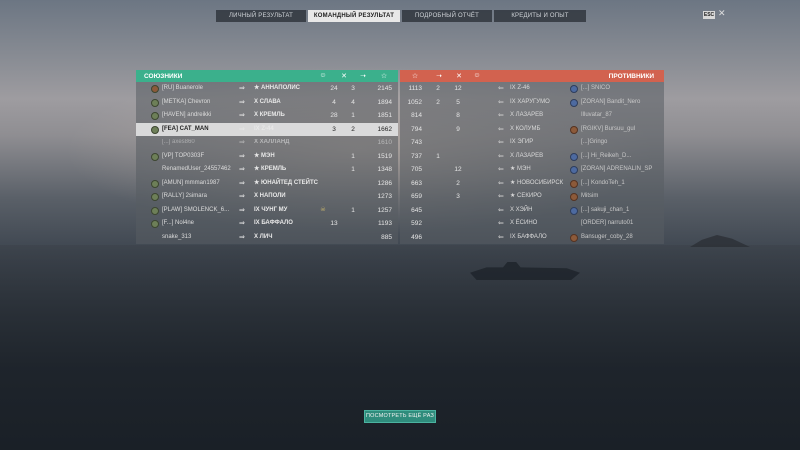 Image resolution: width=800 pixels, height=450 pixels. What do you see at coordinates (709, 15) in the screenshot?
I see `esc-hotkey: ESC` at bounding box center [709, 15].